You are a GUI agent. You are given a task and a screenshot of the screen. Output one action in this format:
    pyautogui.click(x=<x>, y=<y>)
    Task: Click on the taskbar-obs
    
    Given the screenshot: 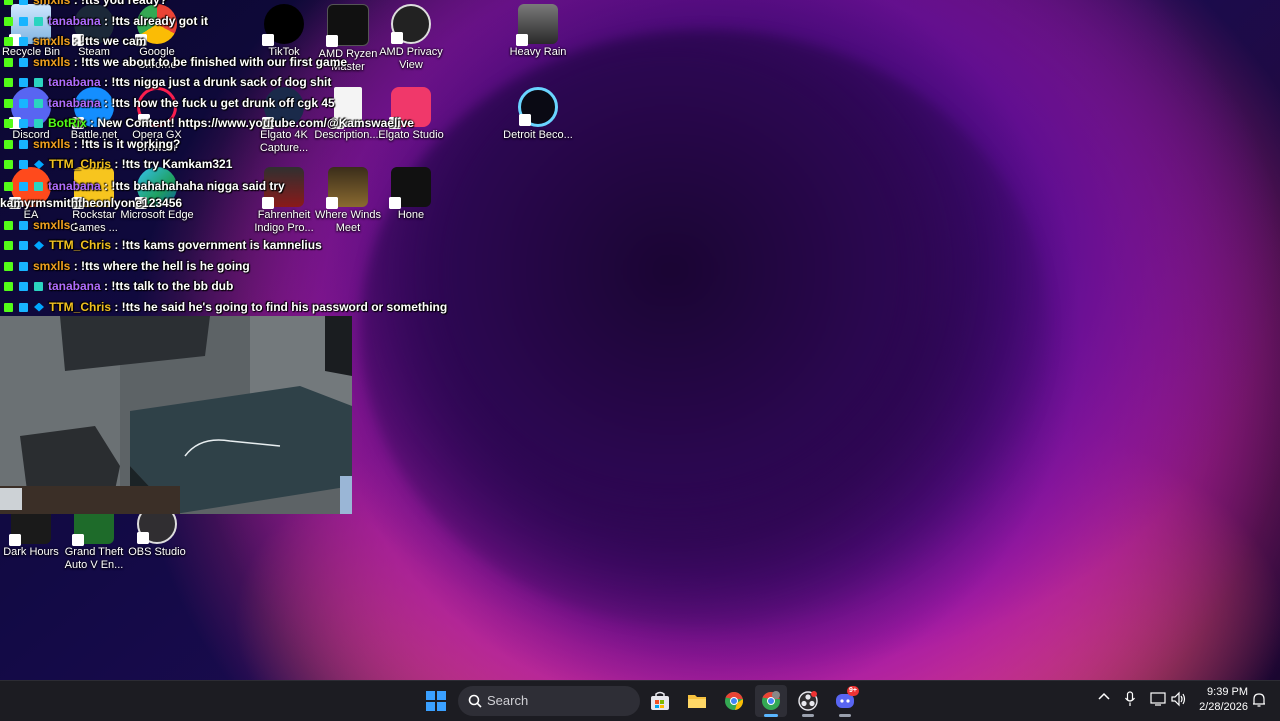 What is the action you would take?
    pyautogui.click(x=808, y=701)
    